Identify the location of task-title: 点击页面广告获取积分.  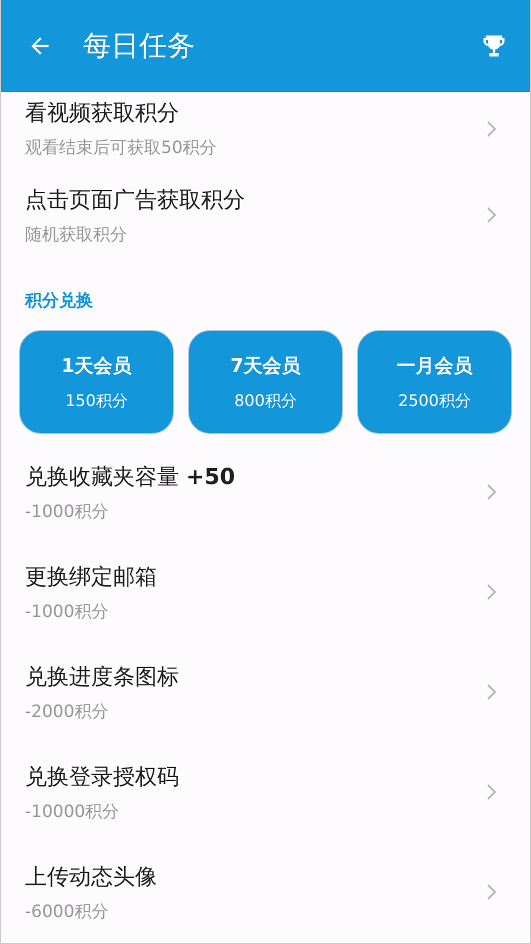
(135, 200).